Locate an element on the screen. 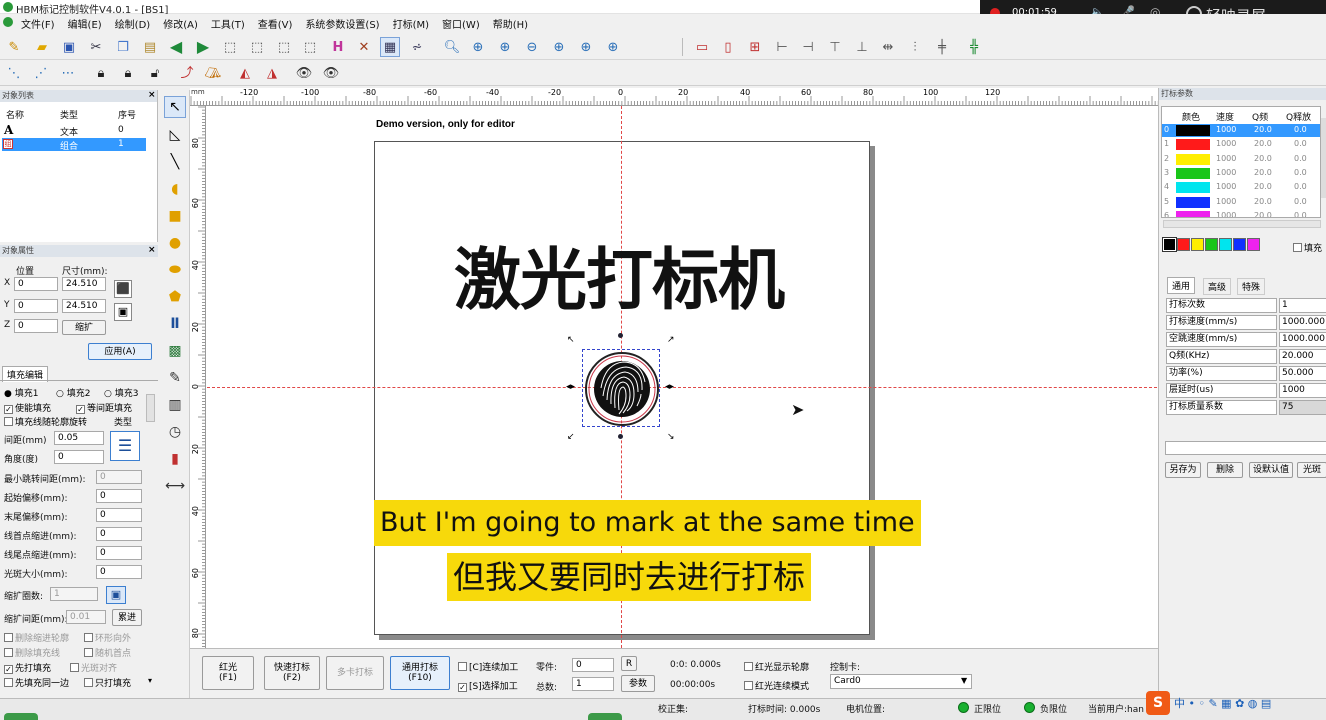 The image size is (1326, 720). zoom-selected-icon: ⊕ is located at coordinates (559, 47).